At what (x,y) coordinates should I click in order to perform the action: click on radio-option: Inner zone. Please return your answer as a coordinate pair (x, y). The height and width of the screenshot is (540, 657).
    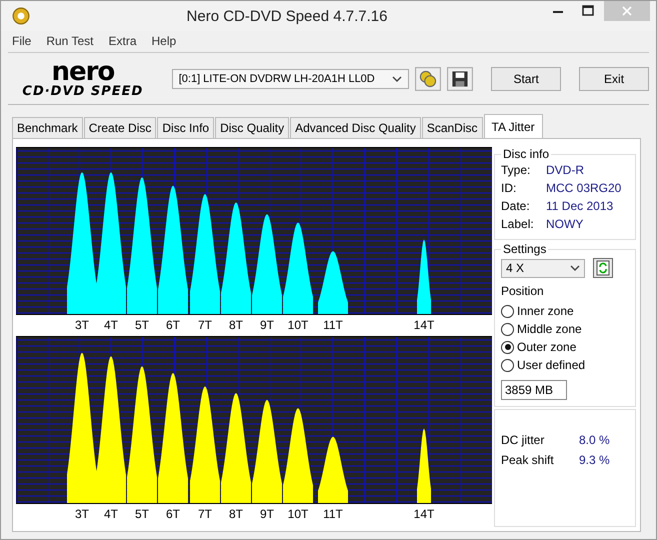
    Looking at the image, I should click on (565, 311).